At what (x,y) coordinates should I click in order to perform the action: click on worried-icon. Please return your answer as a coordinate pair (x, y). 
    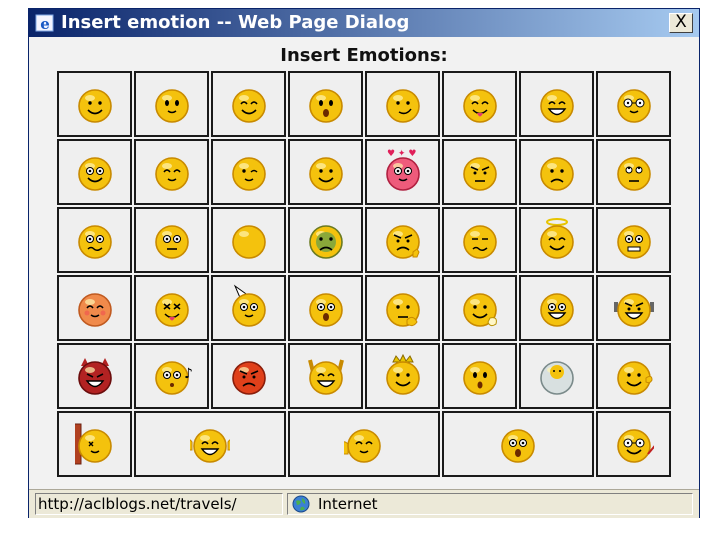
    Looking at the image, I should click on (95, 240).